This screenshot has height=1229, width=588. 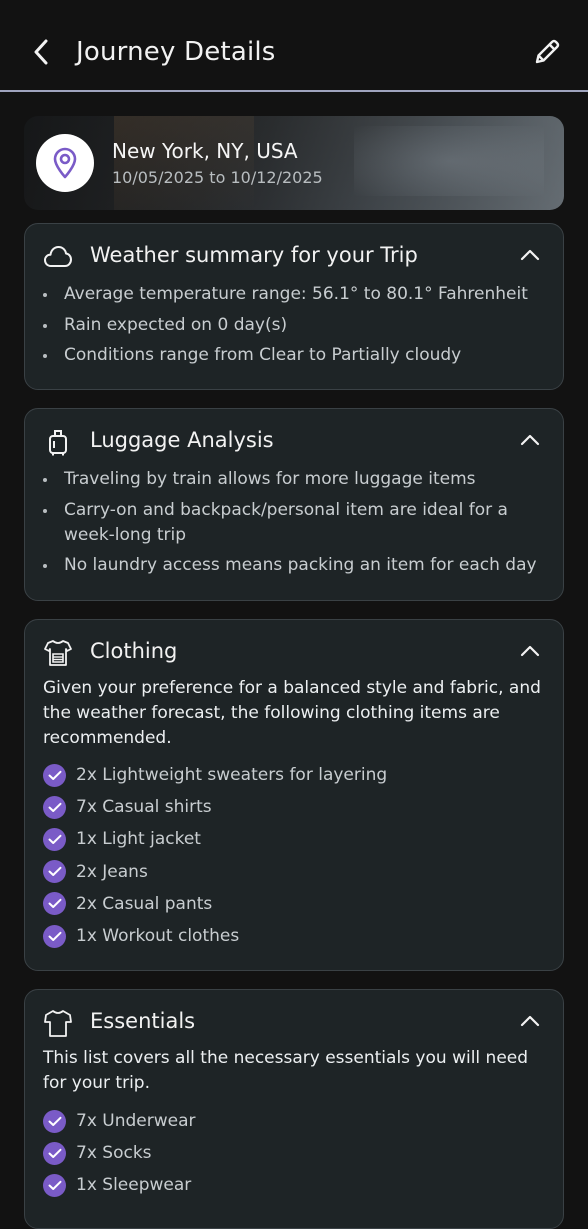 What do you see at coordinates (58, 443) in the screenshot?
I see `suitcase-icon` at bounding box center [58, 443].